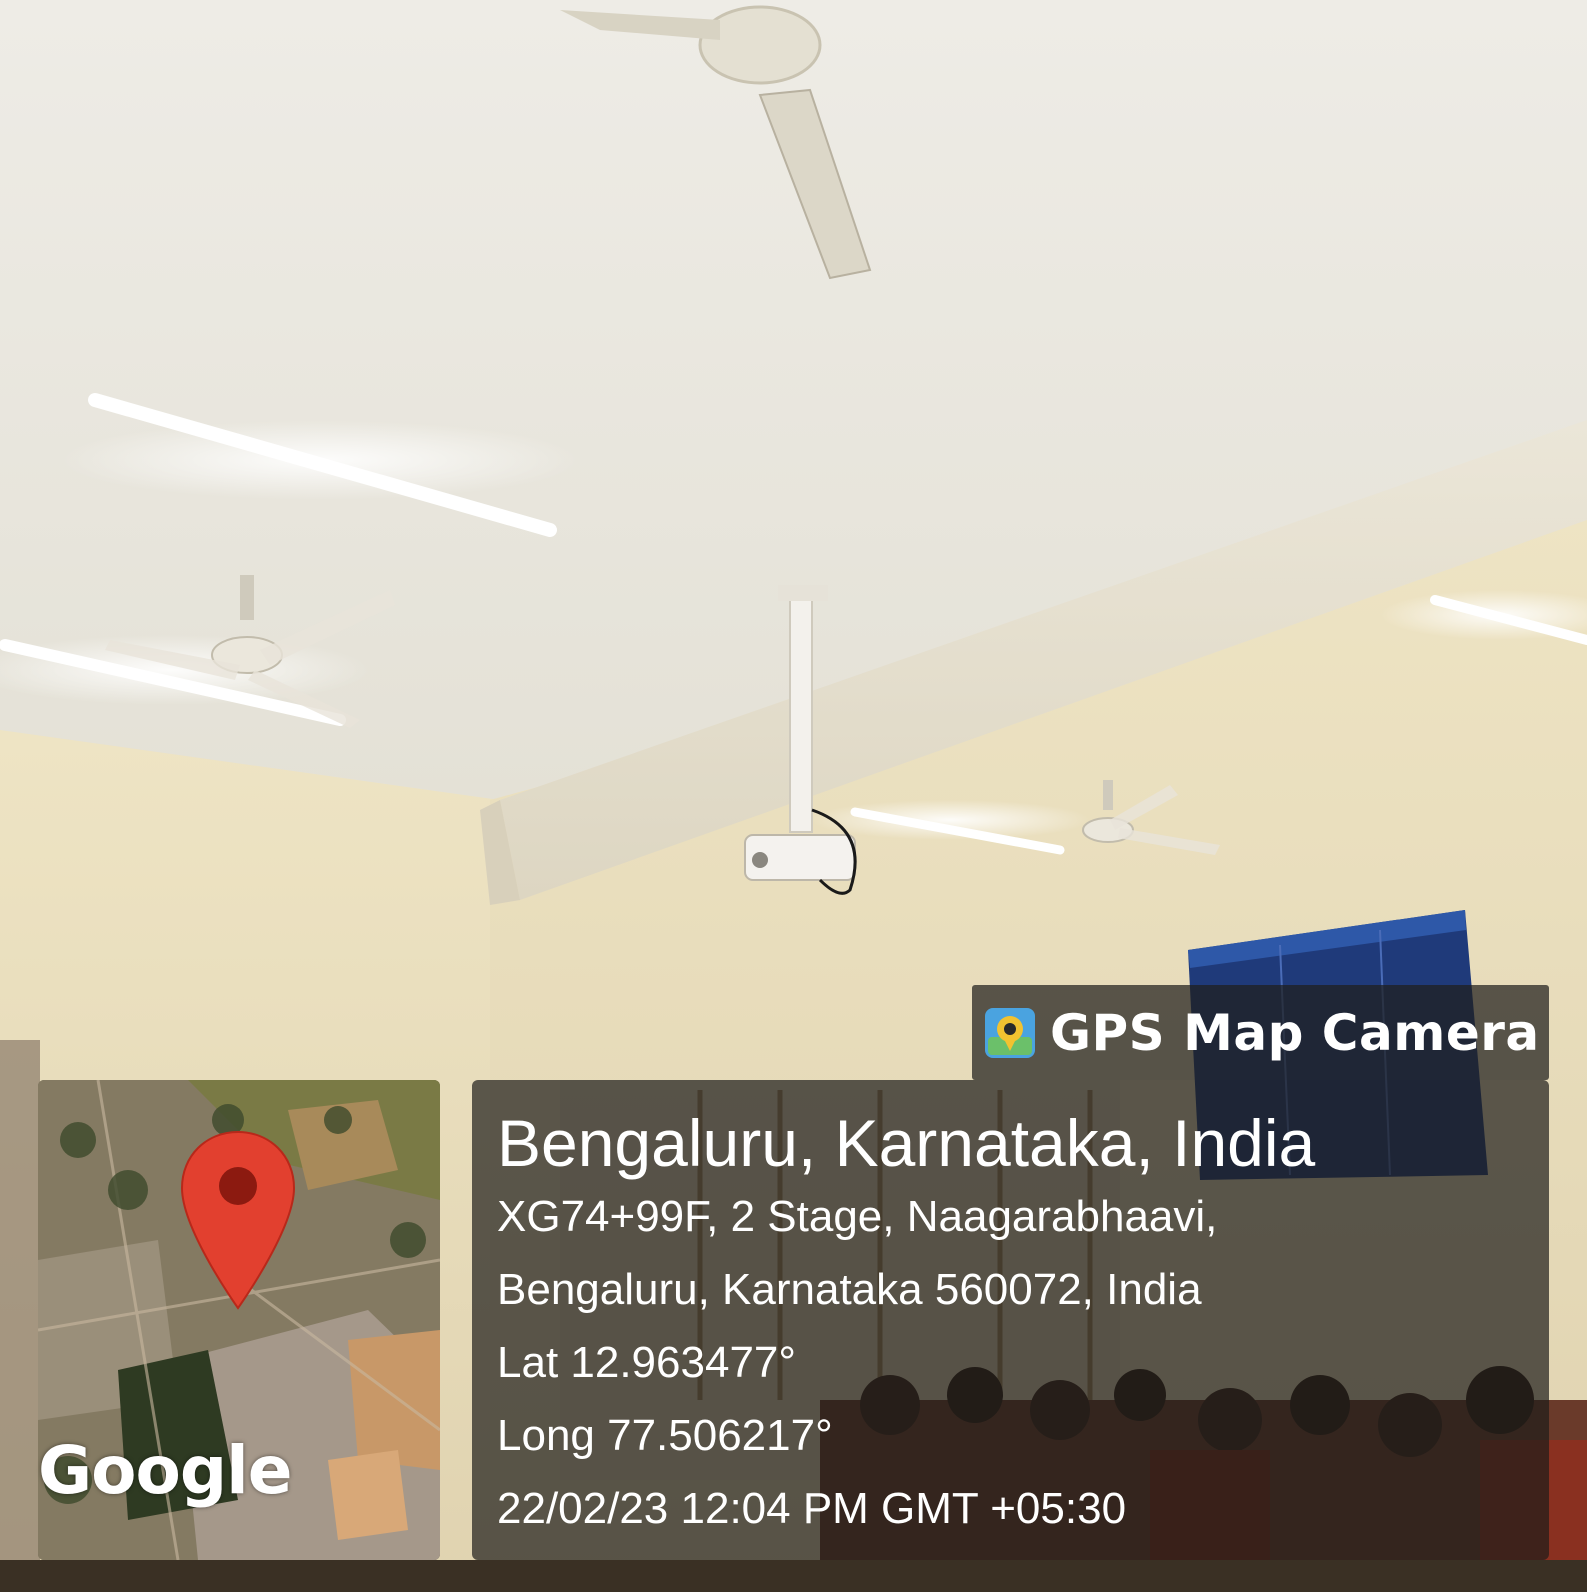  Describe the element at coordinates (857, 1216) in the screenshot. I see `address-line-1: XG74+99F, 2 Stage, Naagarabhaavi,` at that location.